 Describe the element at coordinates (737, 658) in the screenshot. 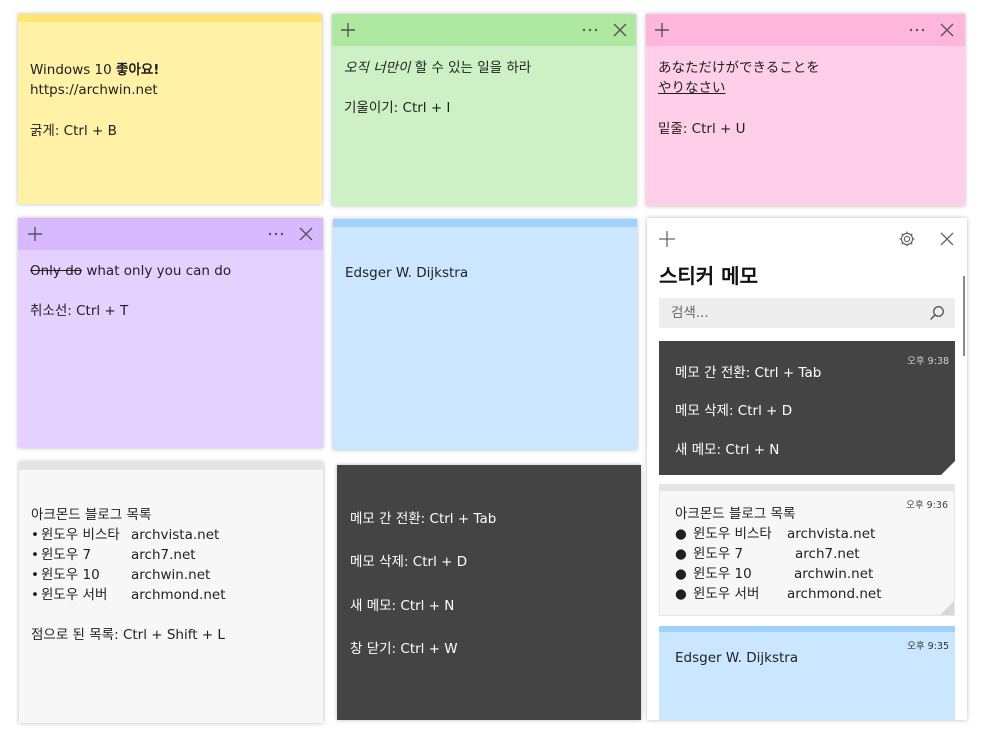

I see `note-preview: Edsger W. Dijkstra` at that location.